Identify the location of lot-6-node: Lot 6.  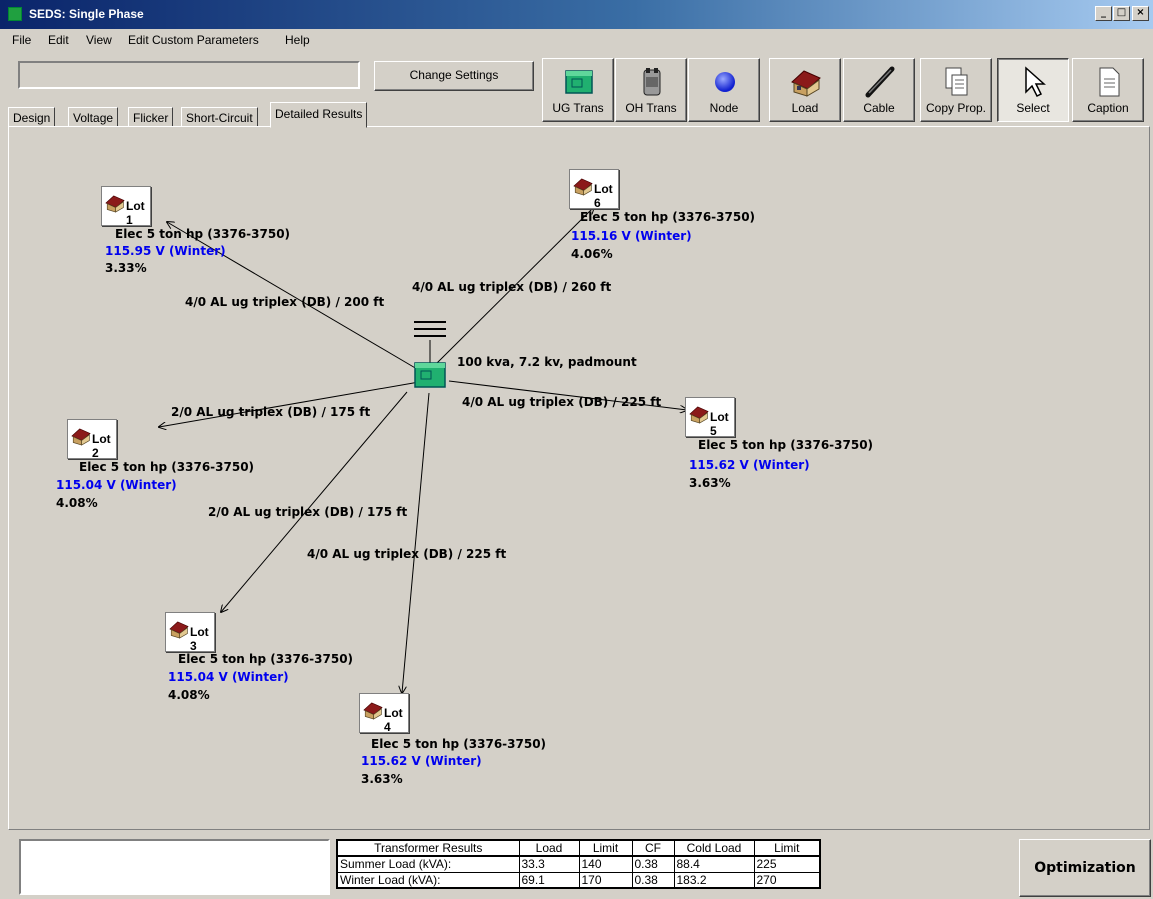
(594, 189).